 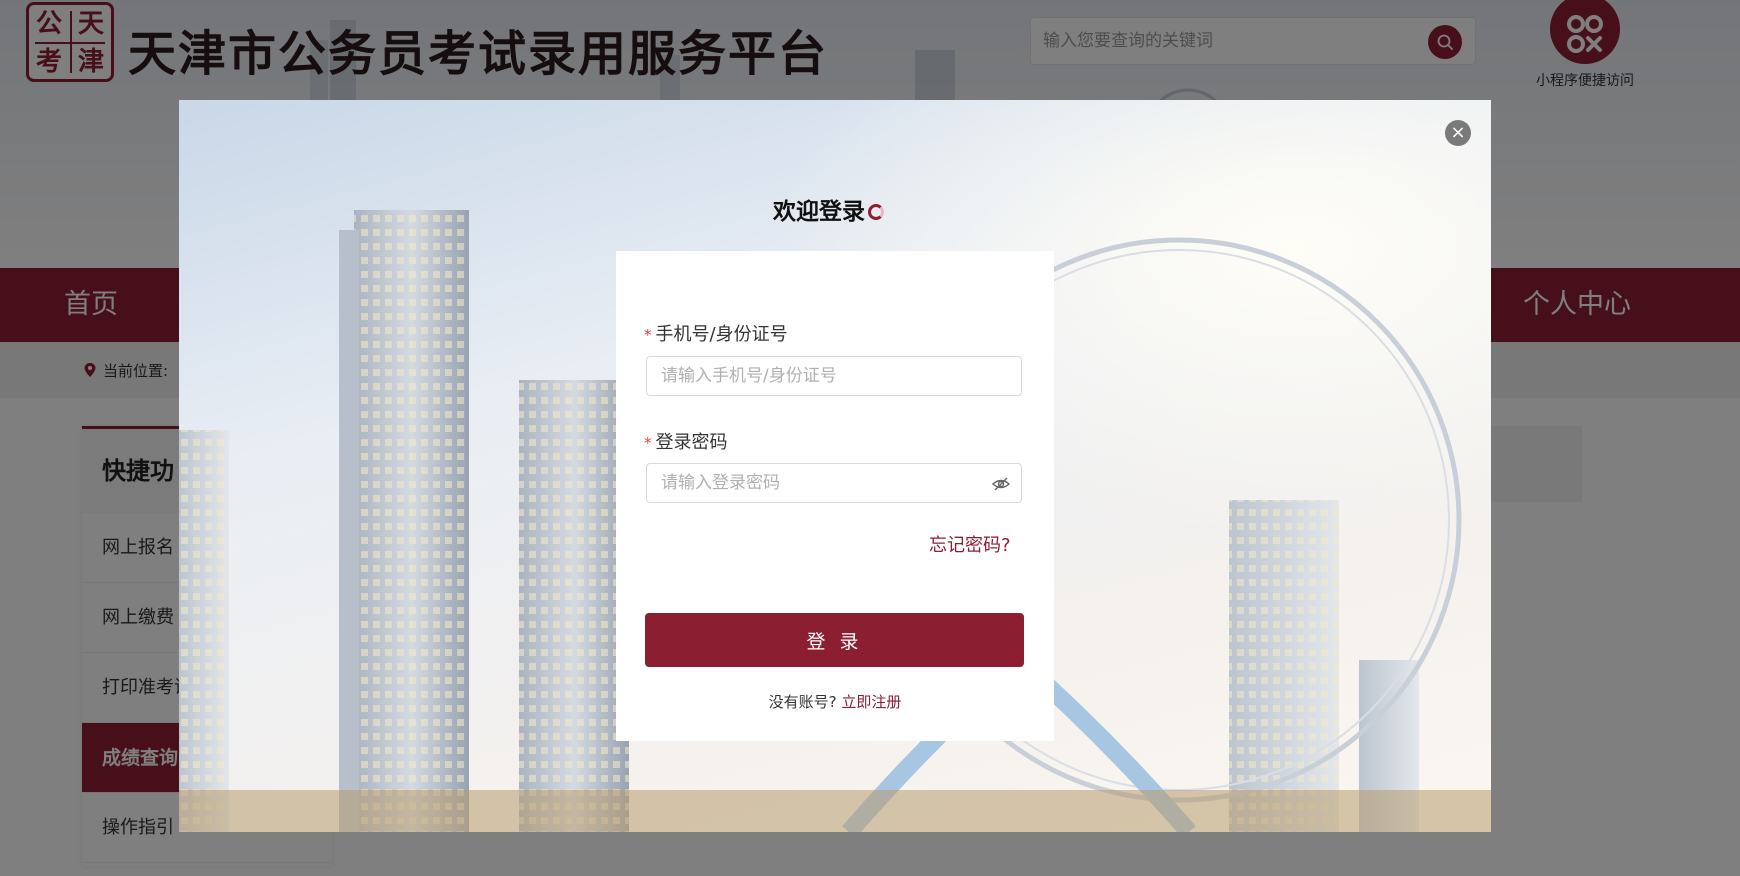 I want to click on loading-spinner-icon, so click(x=876, y=212).